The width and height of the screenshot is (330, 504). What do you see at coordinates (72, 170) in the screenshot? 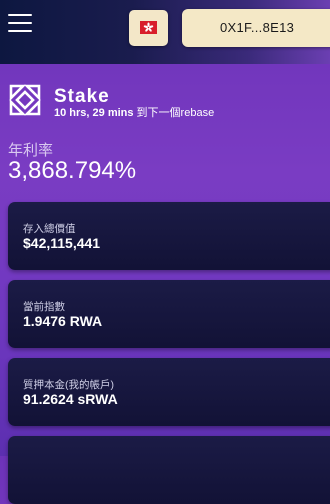
I see `apy-value: 3,868.794%` at bounding box center [72, 170].